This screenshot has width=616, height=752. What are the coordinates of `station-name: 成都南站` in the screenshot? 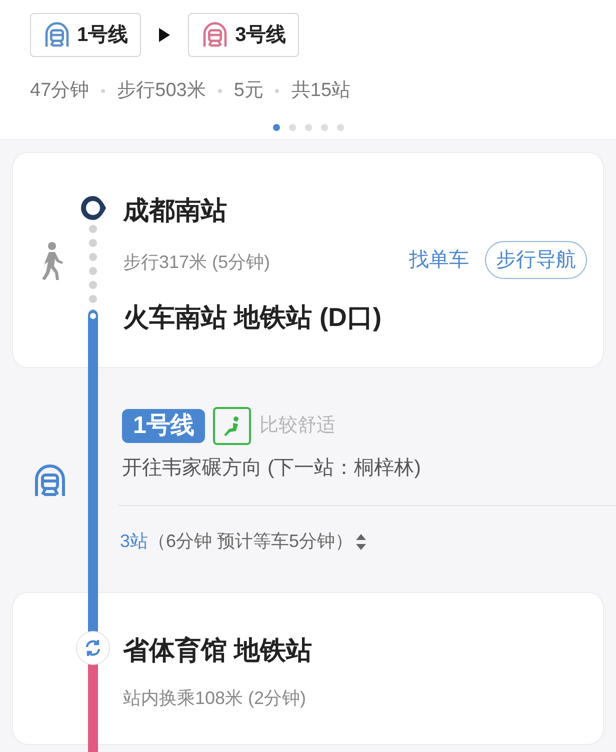 It's located at (175, 210).